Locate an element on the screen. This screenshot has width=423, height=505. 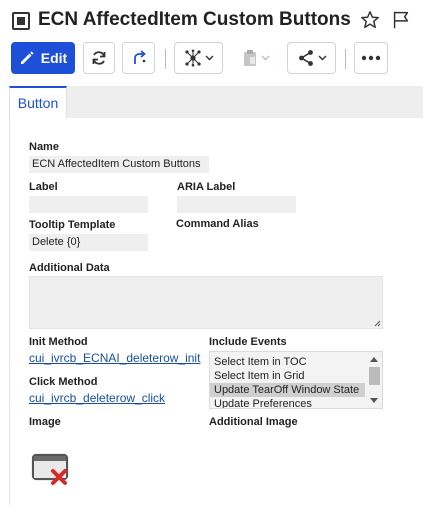
more-icon is located at coordinates (371, 58).